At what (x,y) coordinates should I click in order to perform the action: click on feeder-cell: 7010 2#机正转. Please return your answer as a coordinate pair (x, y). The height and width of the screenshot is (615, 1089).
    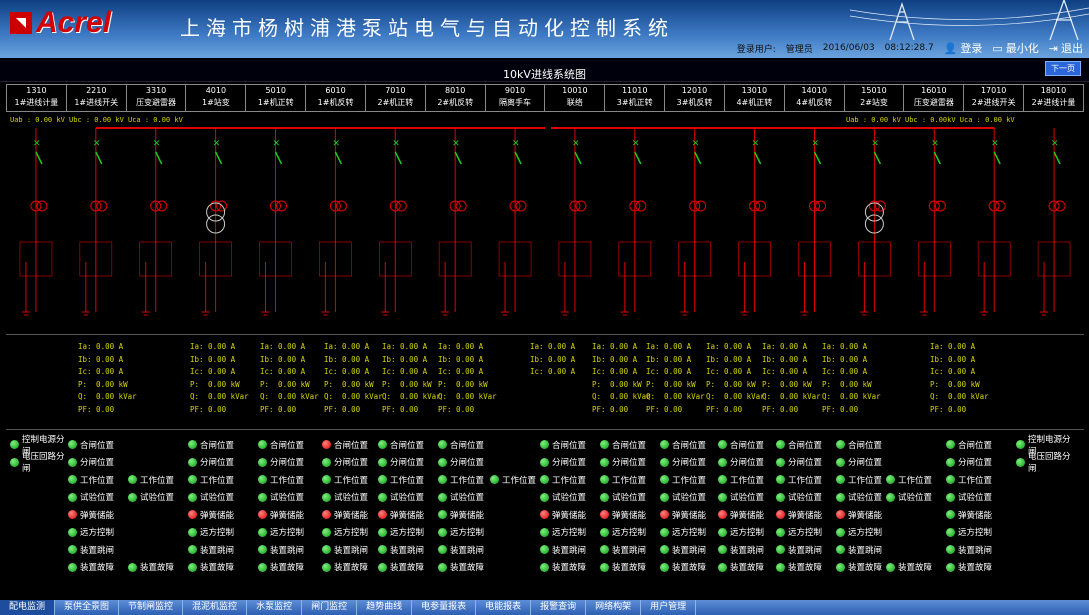
    Looking at the image, I should click on (396, 98).